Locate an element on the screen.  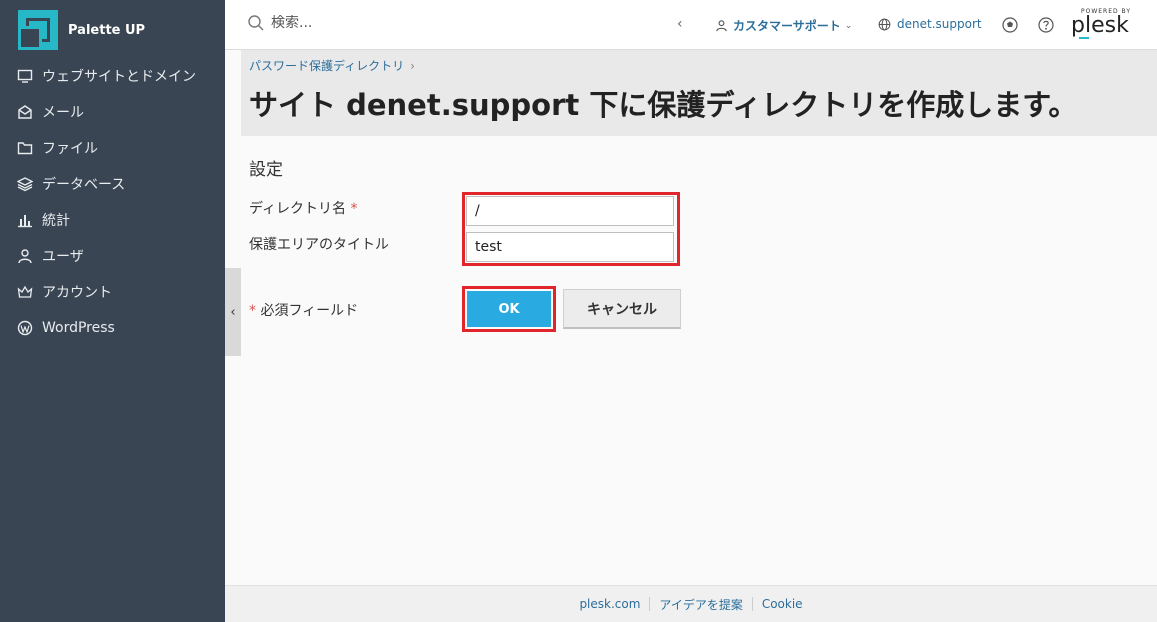
ok-button: OK is located at coordinates (509, 309).